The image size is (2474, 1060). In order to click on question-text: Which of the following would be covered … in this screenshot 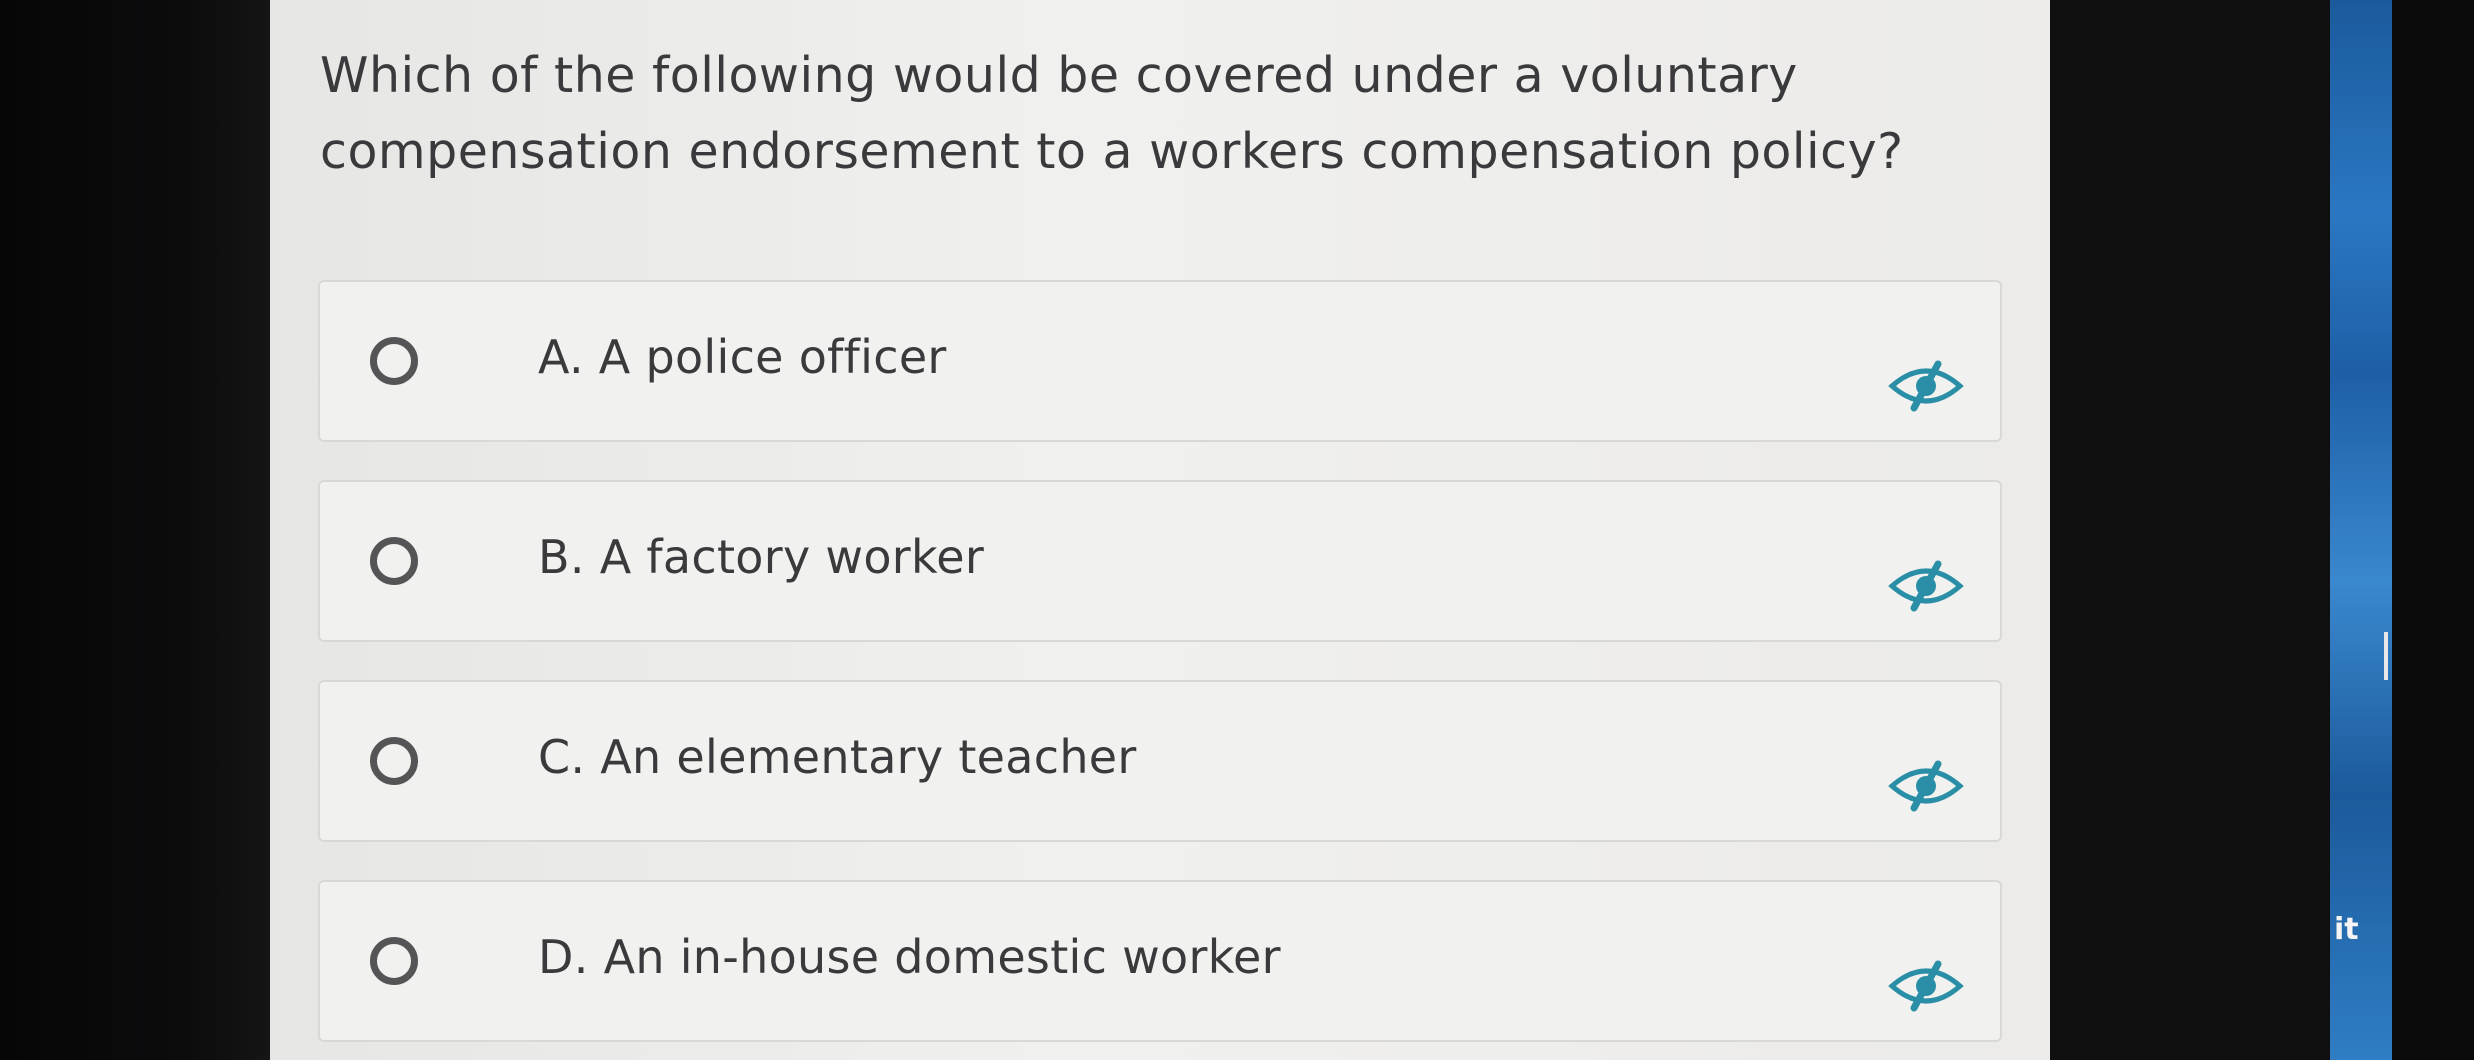, I will do `click(1170, 114)`.